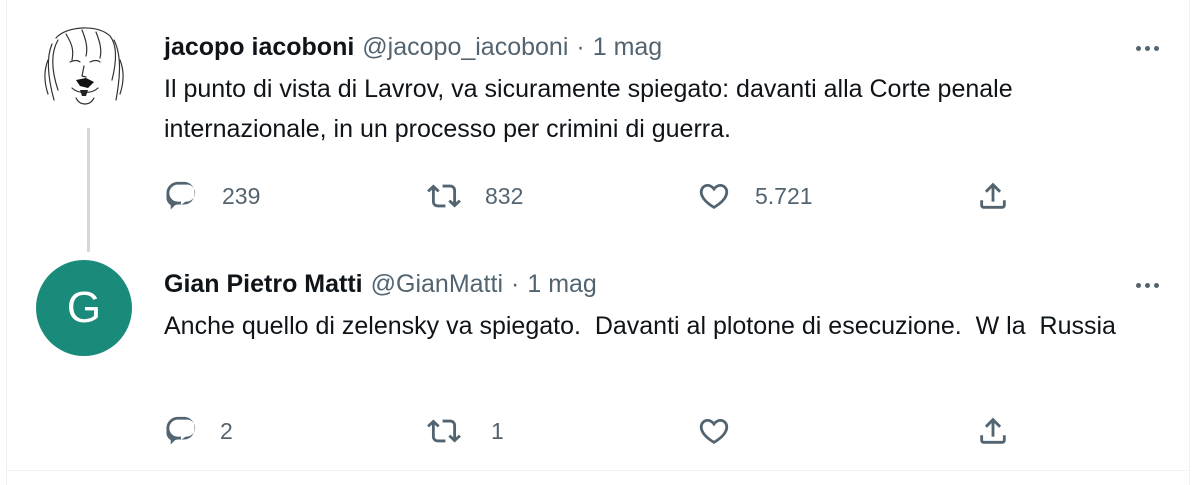 This screenshot has height=485, width=1196. I want to click on display-name: jacopo iacoboni, so click(259, 47).